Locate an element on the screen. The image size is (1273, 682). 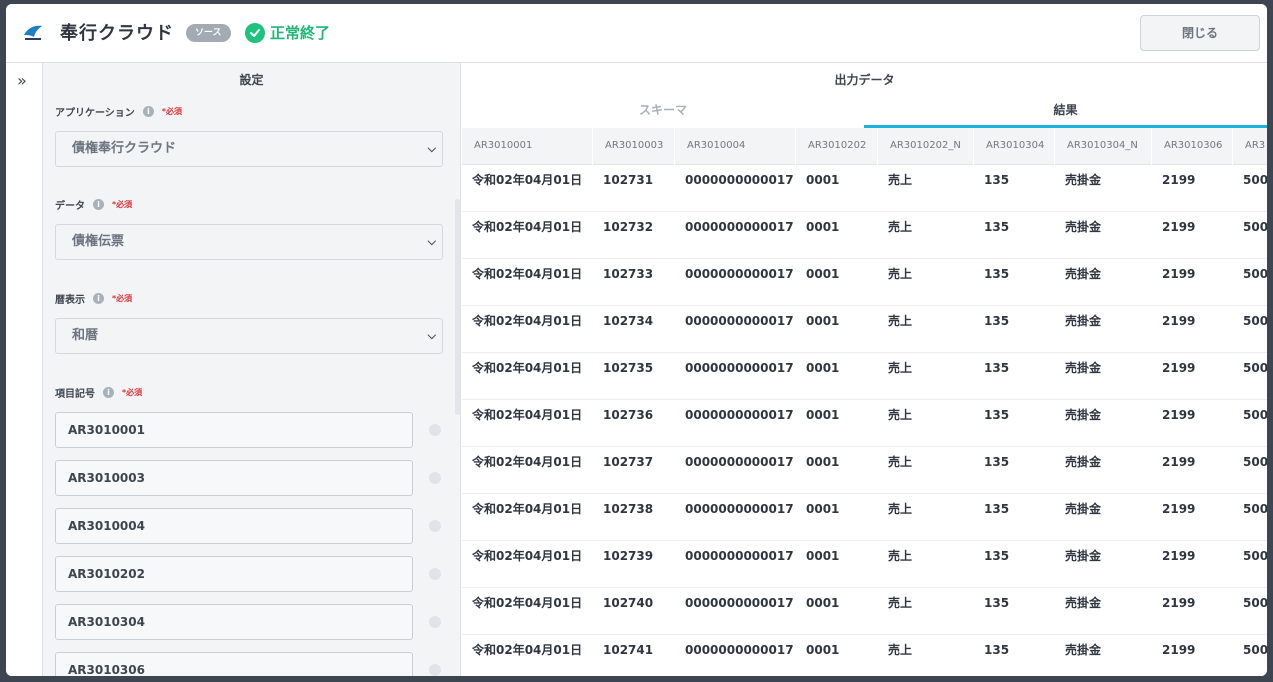
column-header: AR3010306 is located at coordinates (1192, 146).